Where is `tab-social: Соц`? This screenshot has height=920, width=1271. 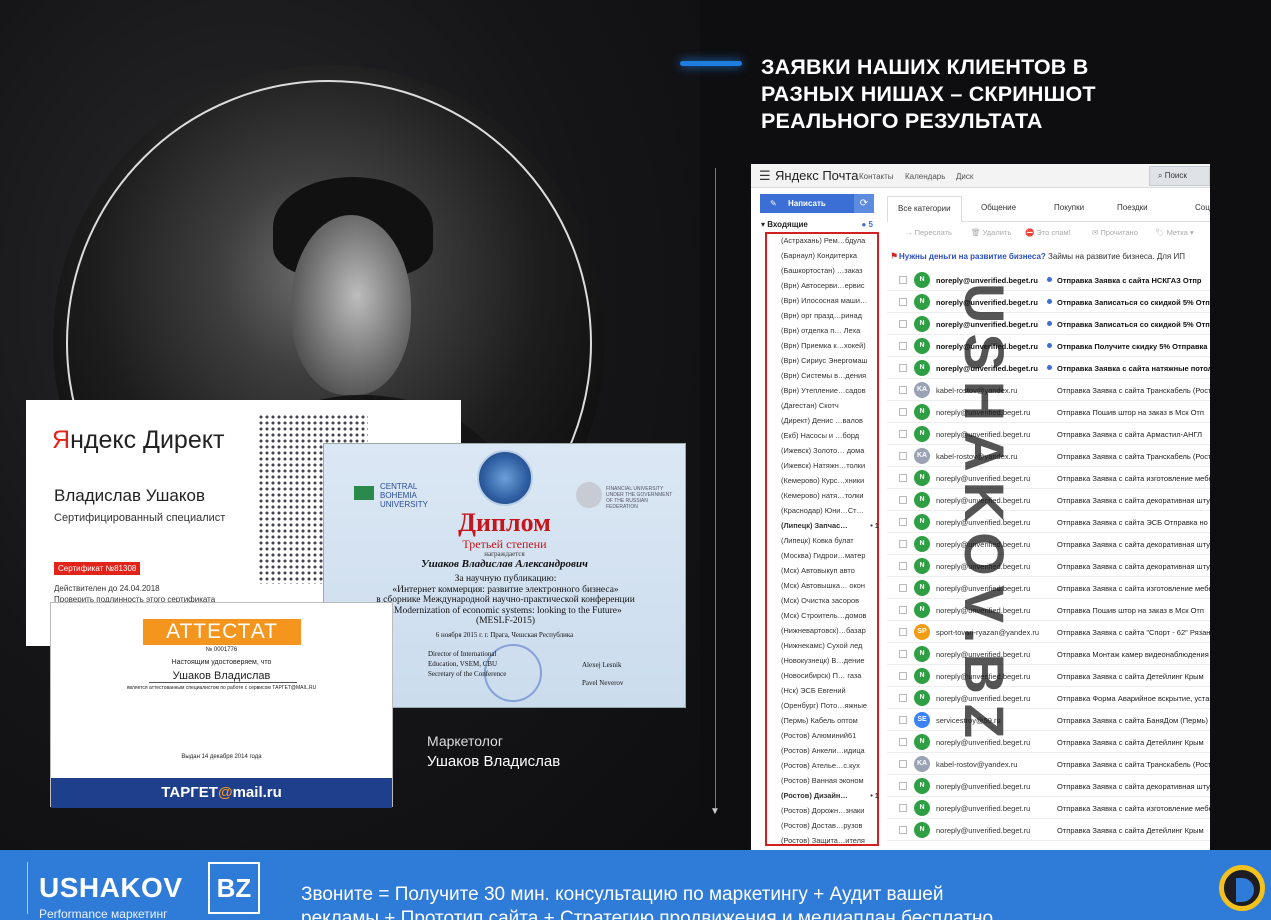
tab-social: Соц is located at coordinates (1202, 207).